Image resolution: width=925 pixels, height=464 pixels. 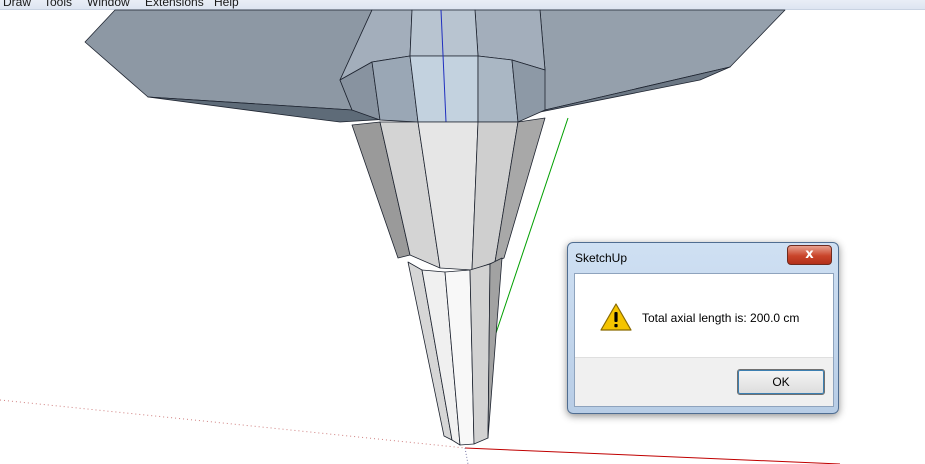 I want to click on funnel-spout, so click(x=455, y=351).